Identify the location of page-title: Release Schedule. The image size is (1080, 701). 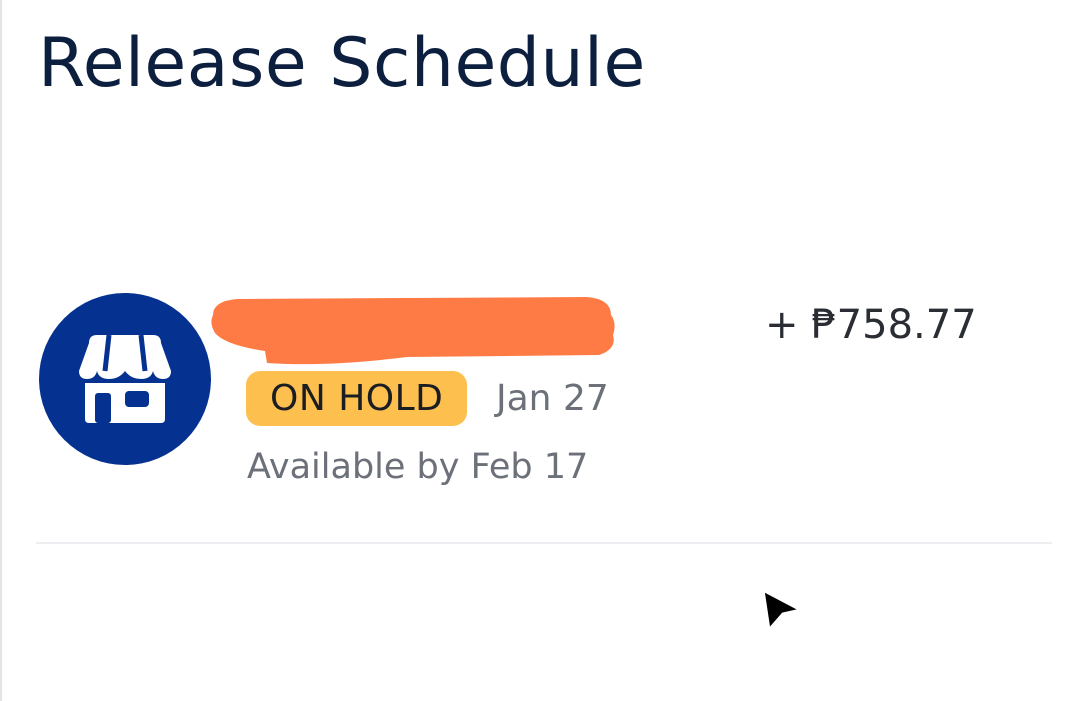
(342, 63).